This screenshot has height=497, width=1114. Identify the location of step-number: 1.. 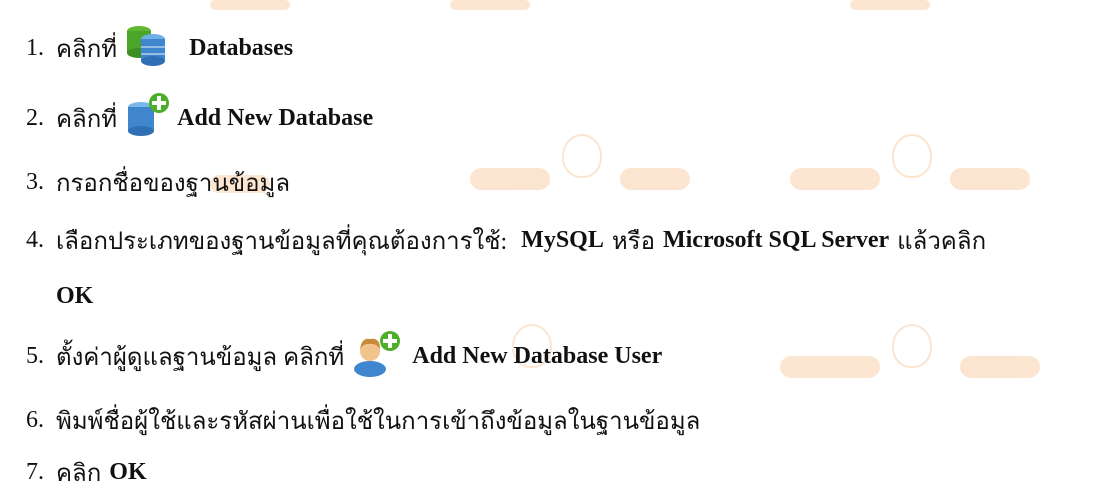
(35, 47).